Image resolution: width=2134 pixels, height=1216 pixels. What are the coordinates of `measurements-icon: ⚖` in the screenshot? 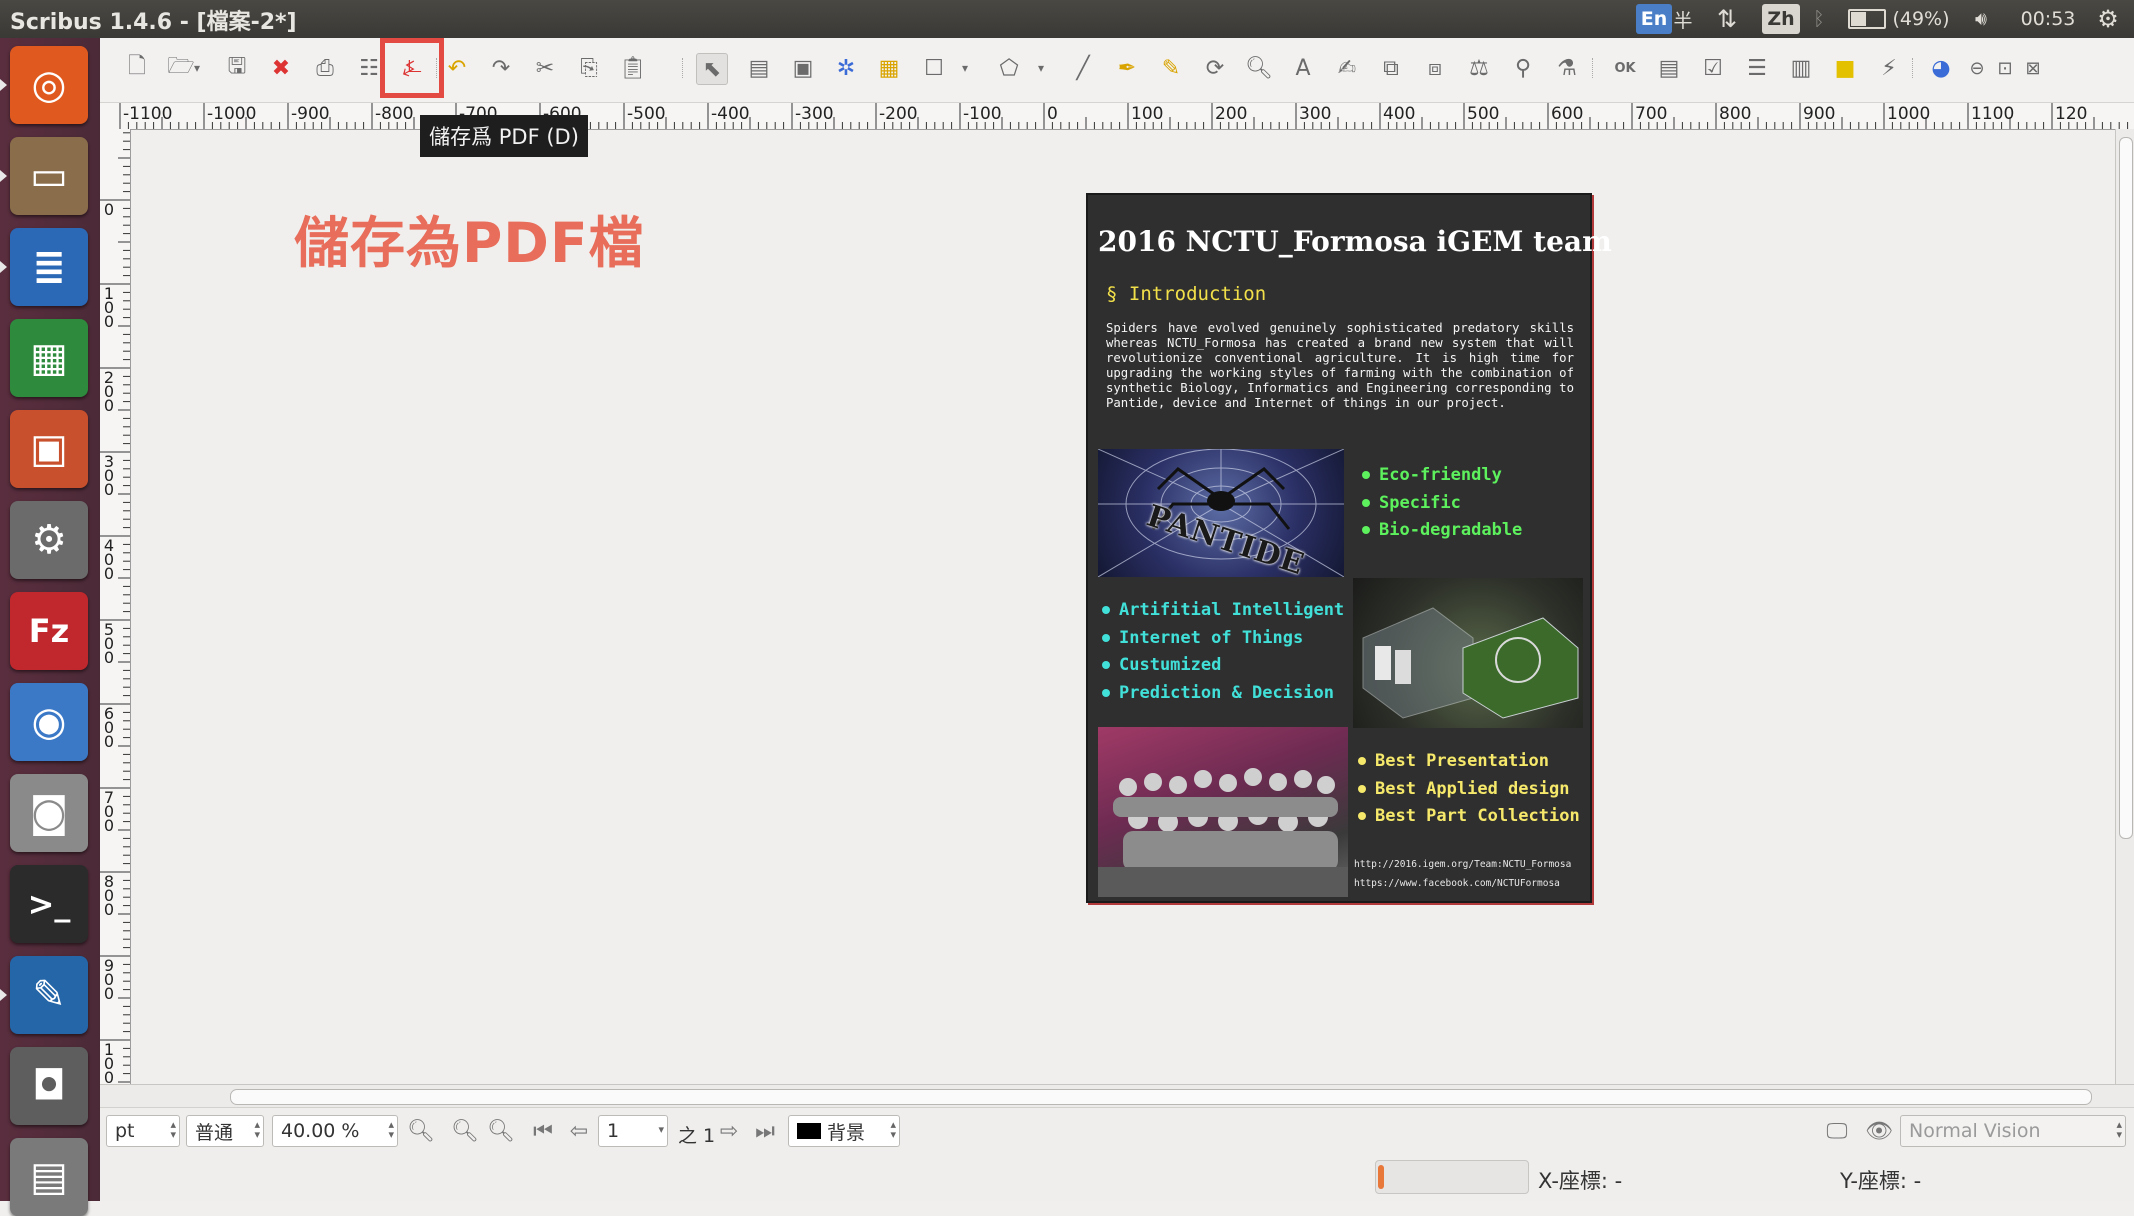 It's located at (1479, 68).